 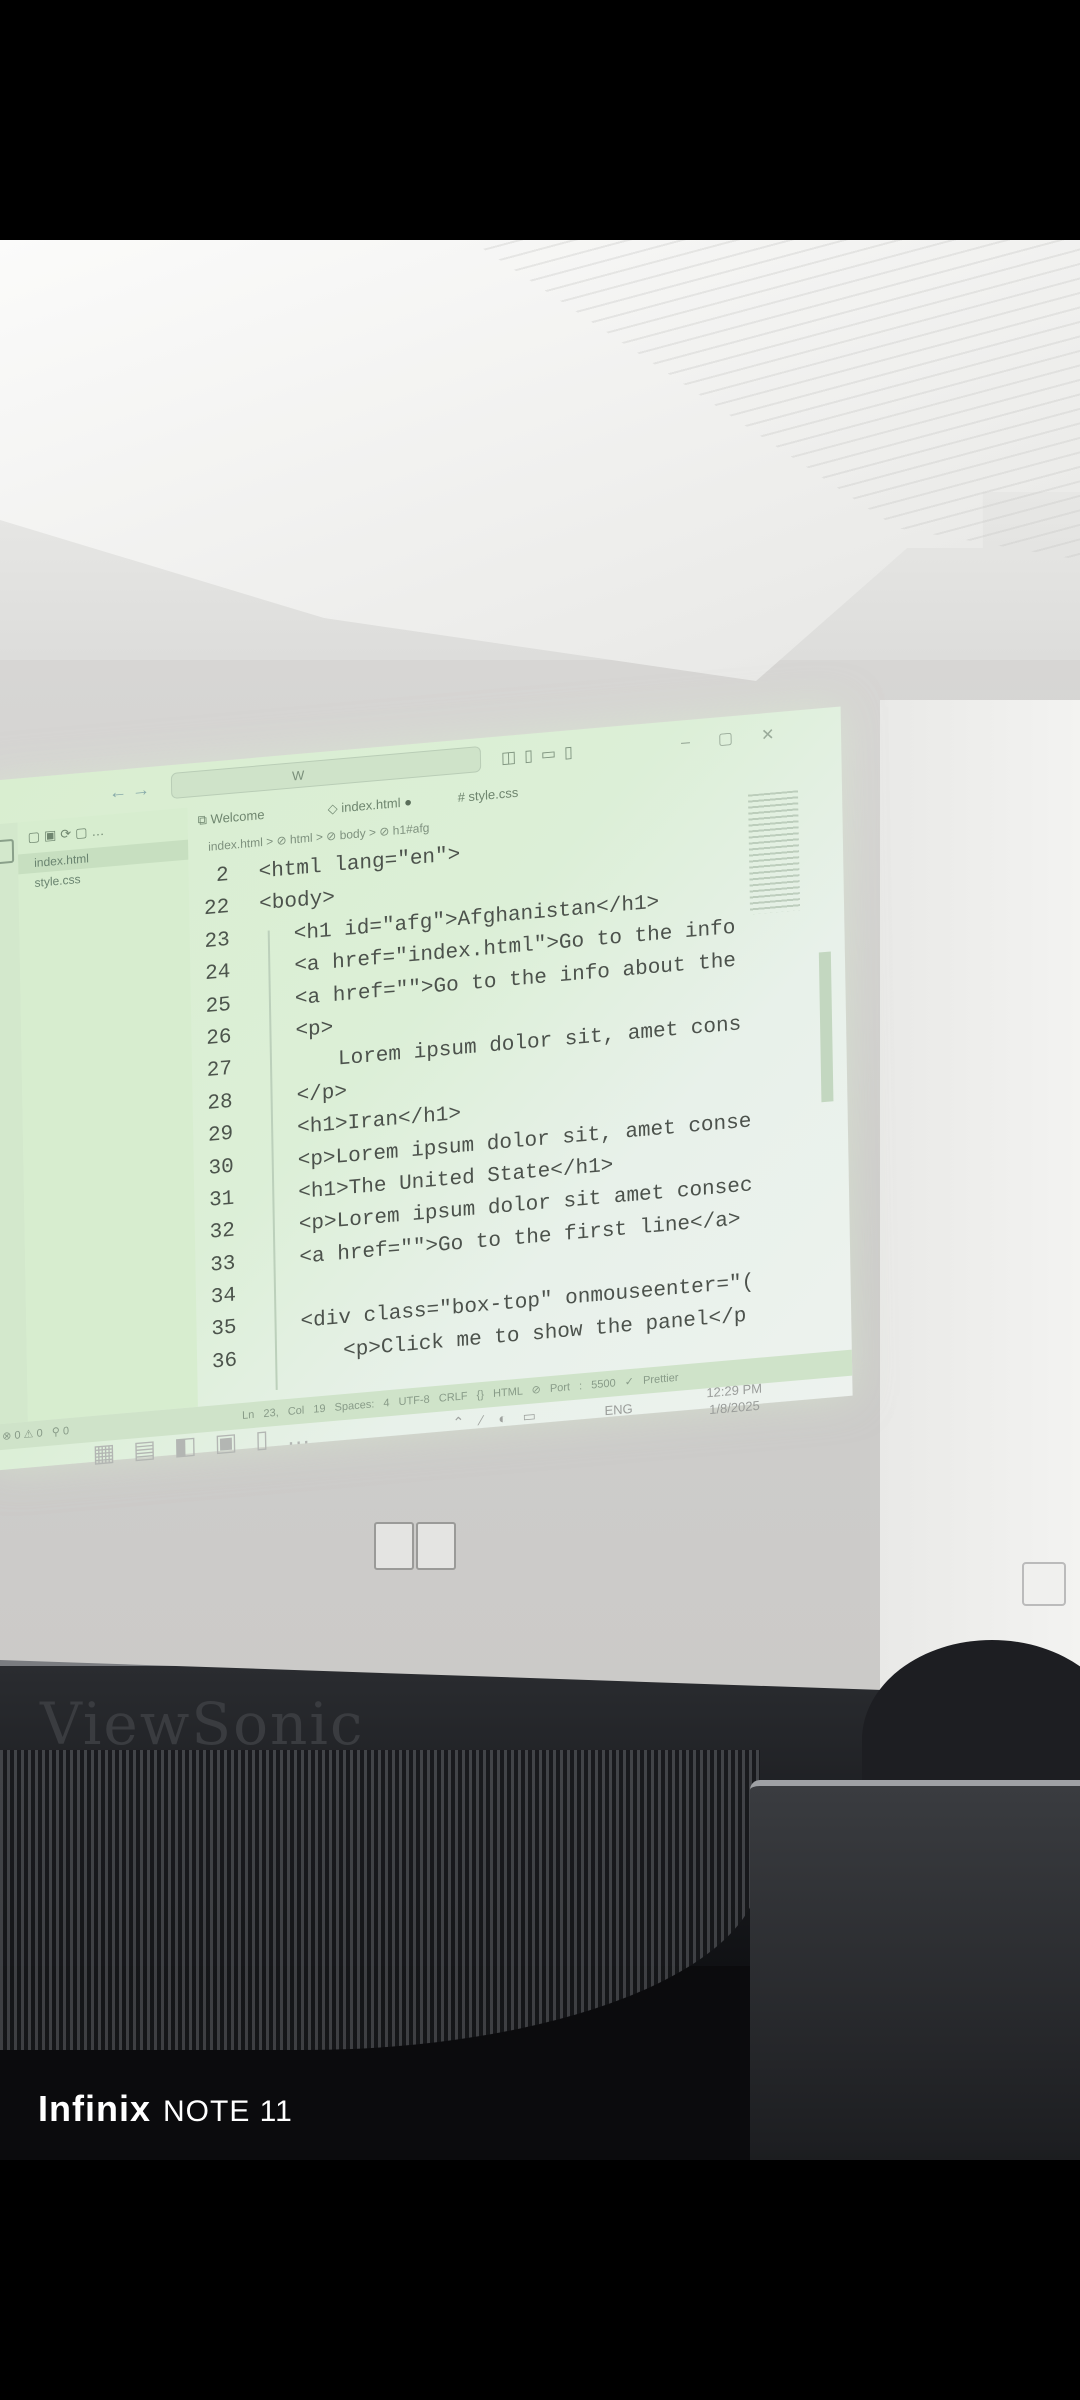 I want to click on line-number: 26, so click(x=219, y=1038).